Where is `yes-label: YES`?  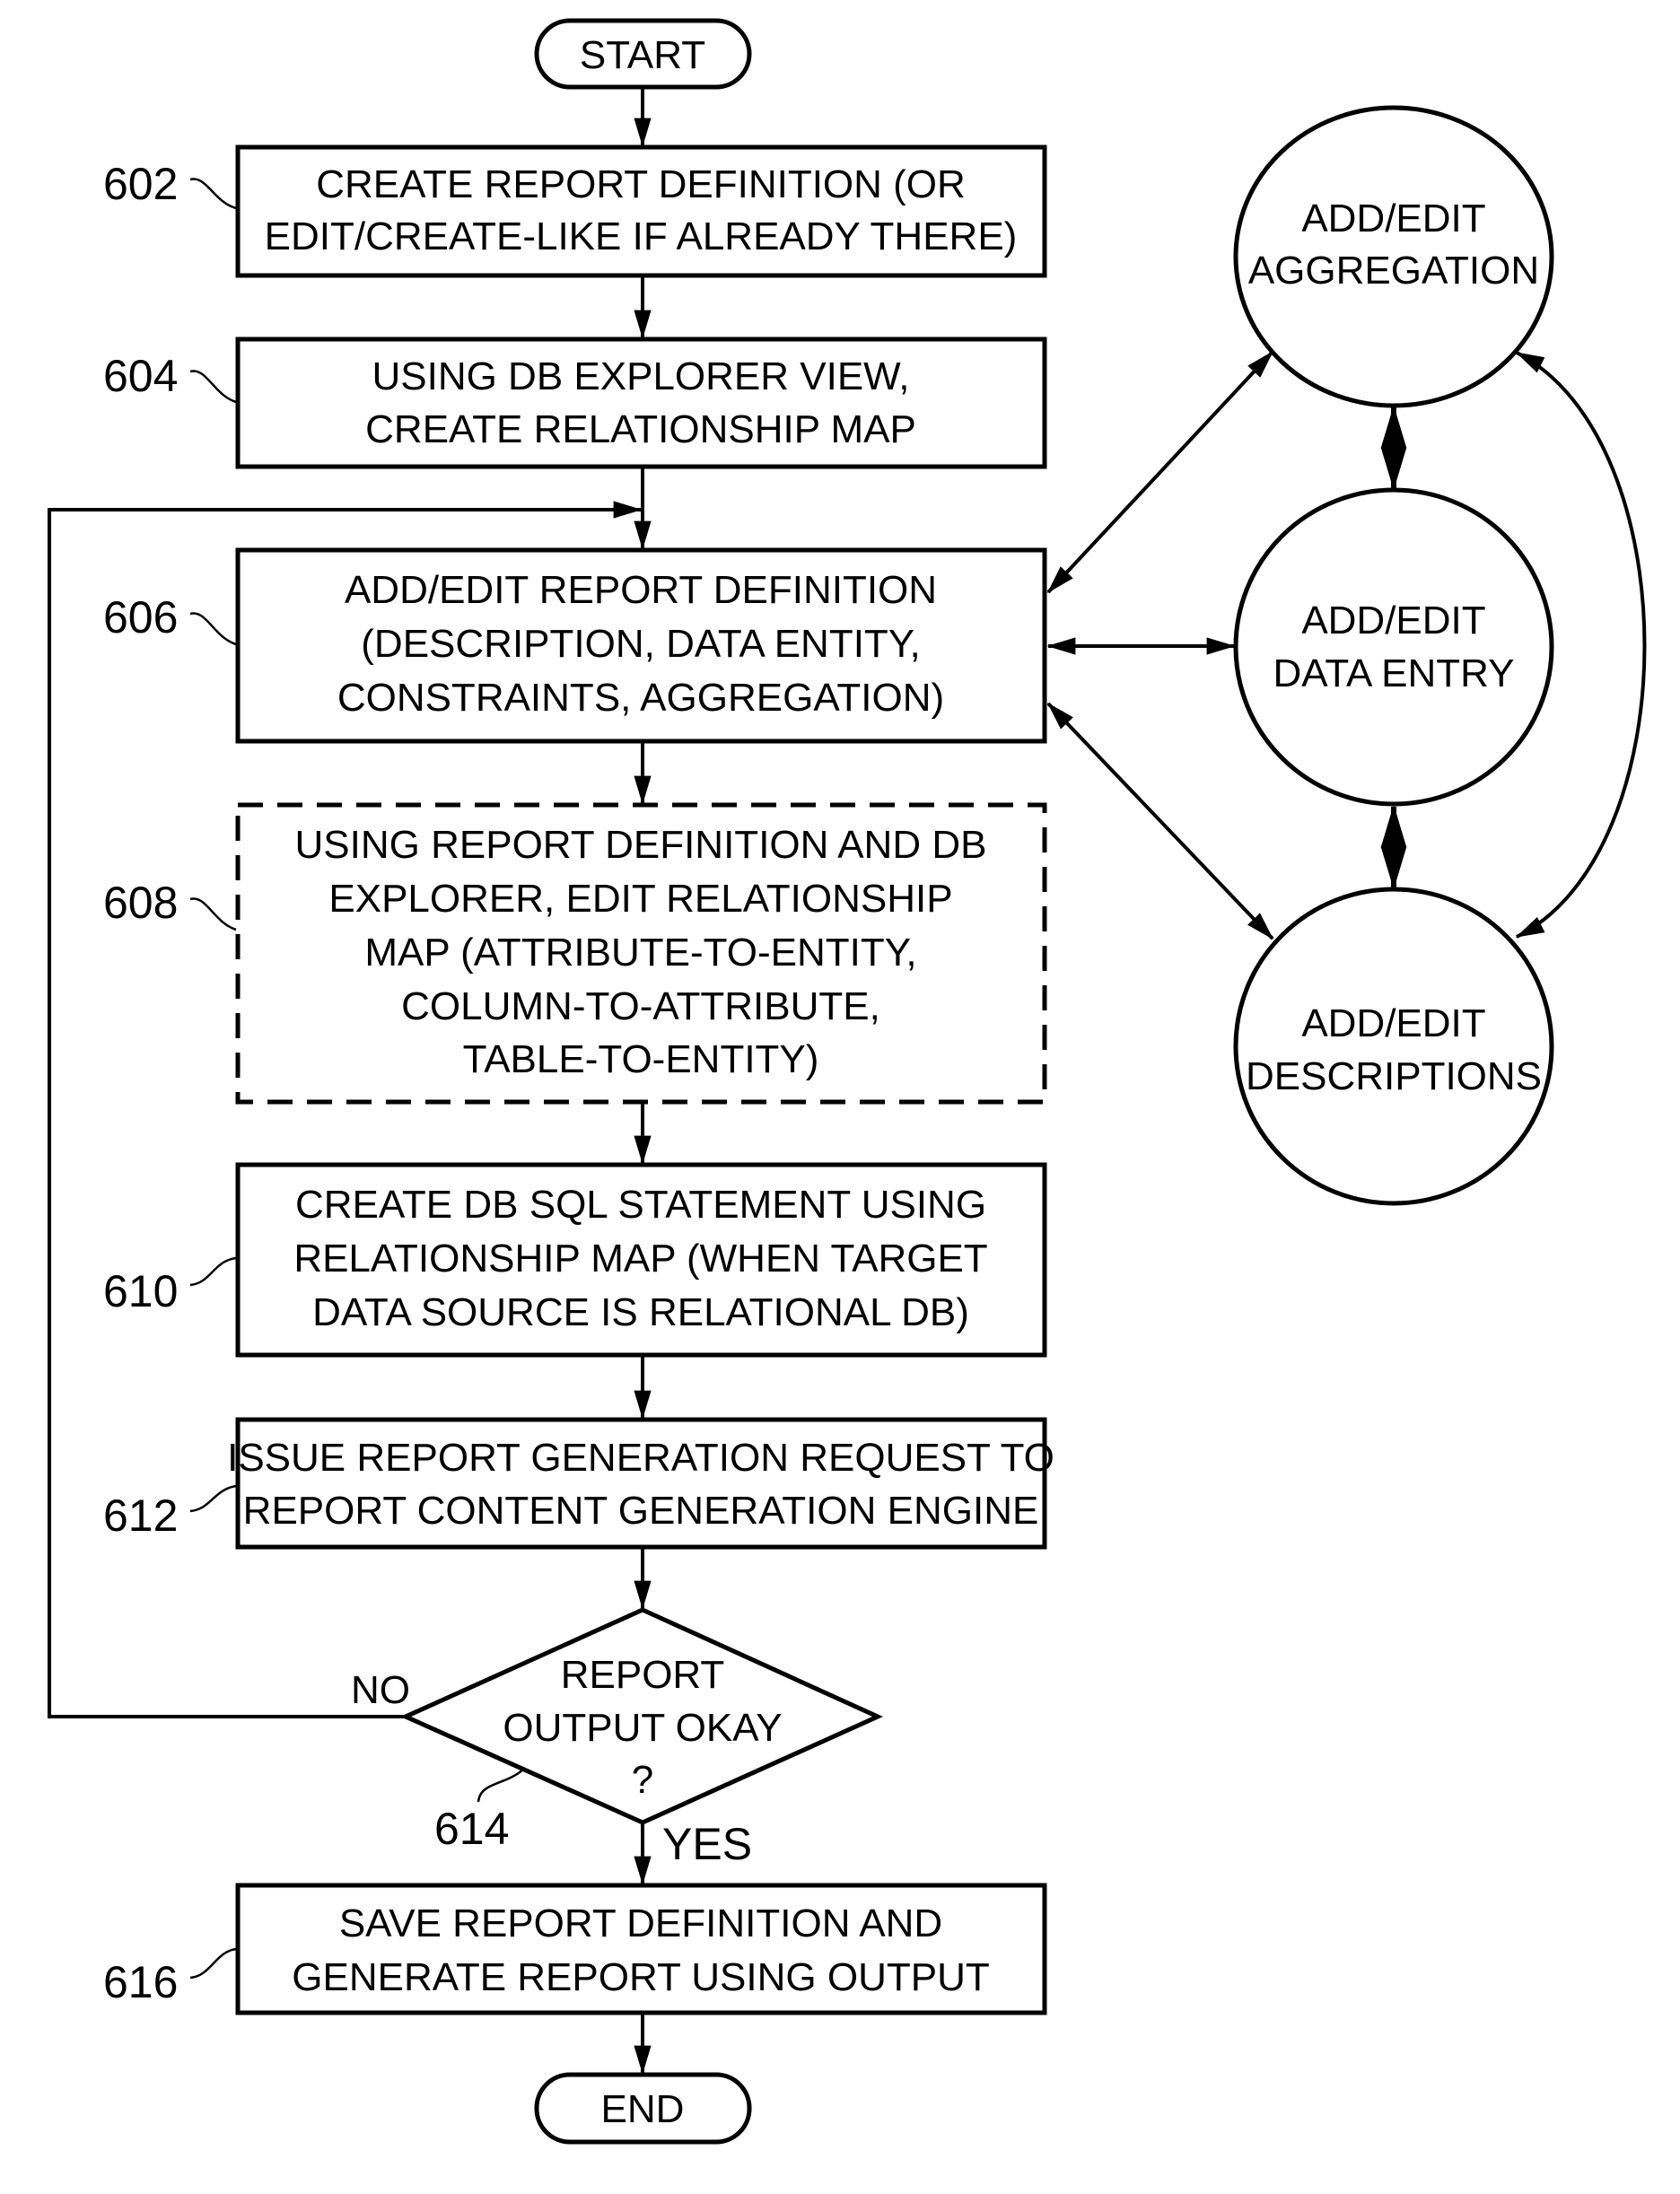 yes-label: YES is located at coordinates (707, 1844).